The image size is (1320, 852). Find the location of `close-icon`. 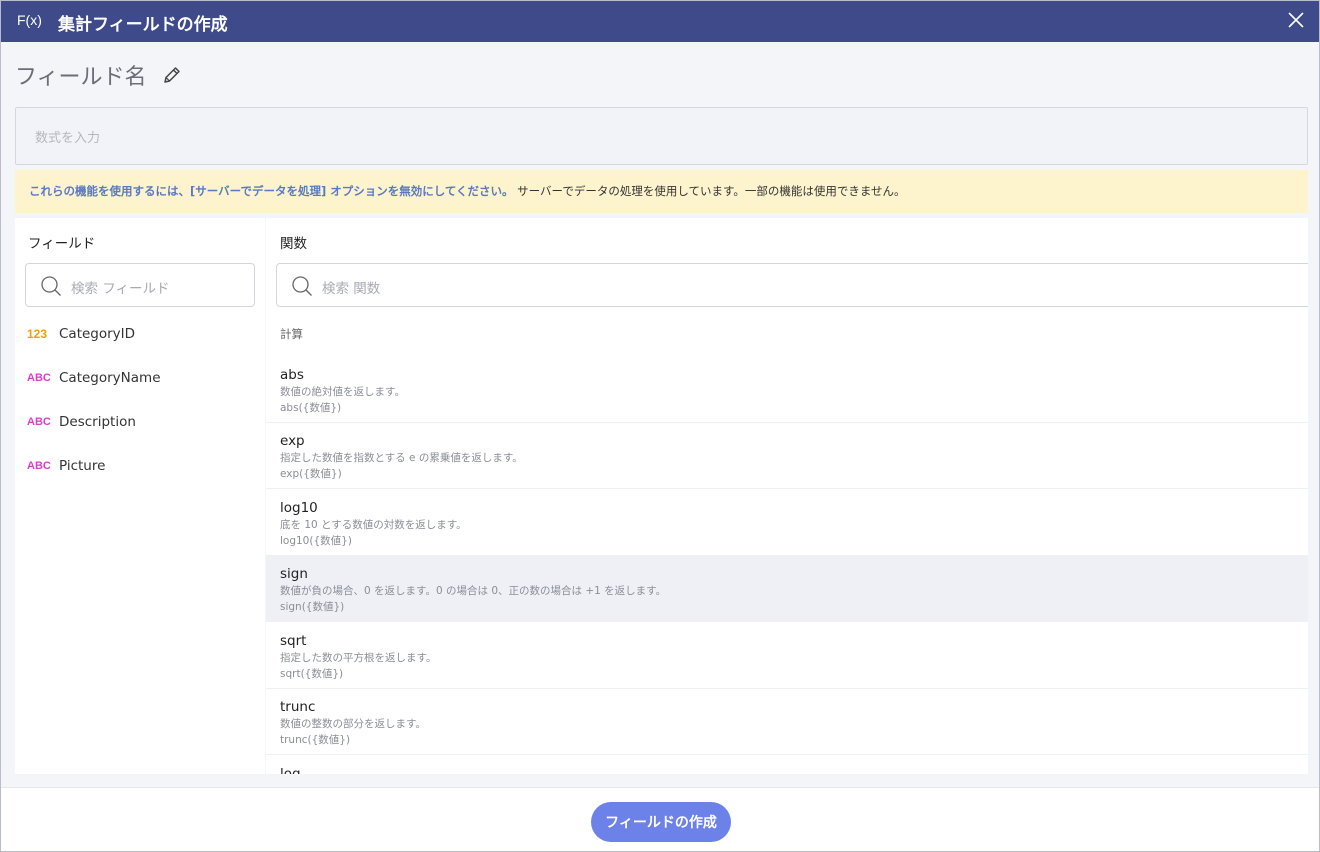

close-icon is located at coordinates (1296, 20).